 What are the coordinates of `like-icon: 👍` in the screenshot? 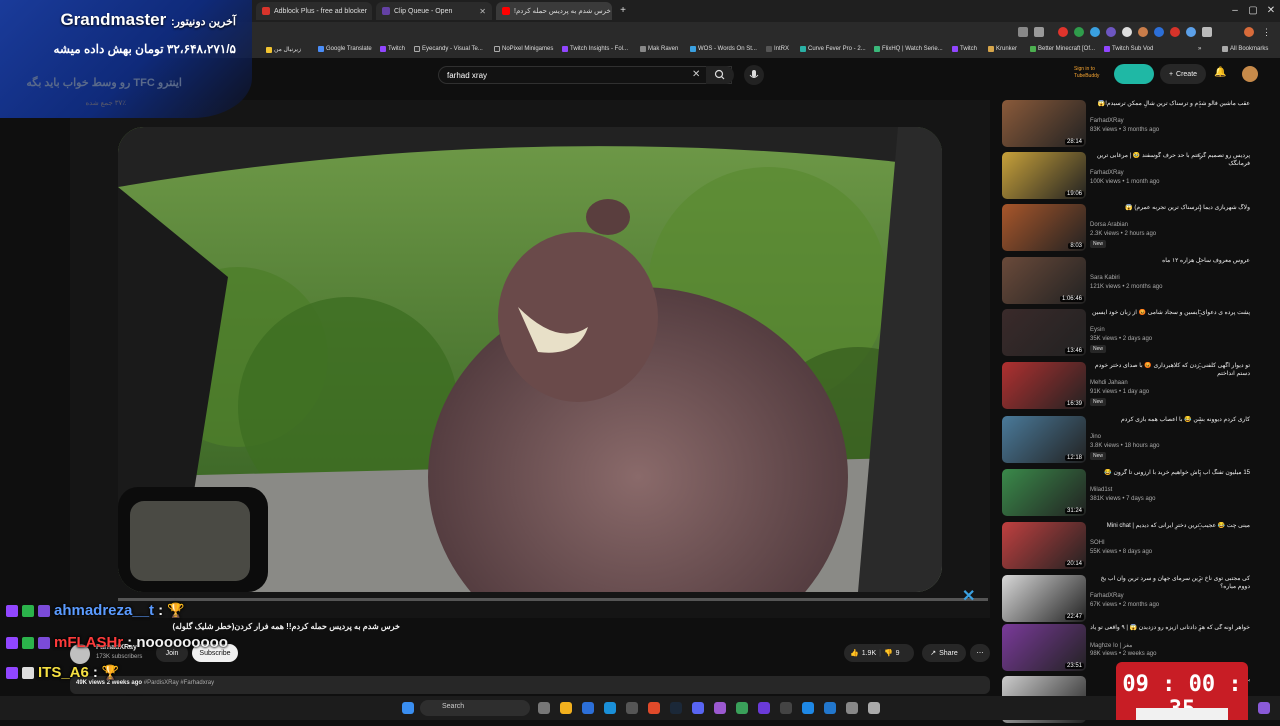 It's located at (854, 653).